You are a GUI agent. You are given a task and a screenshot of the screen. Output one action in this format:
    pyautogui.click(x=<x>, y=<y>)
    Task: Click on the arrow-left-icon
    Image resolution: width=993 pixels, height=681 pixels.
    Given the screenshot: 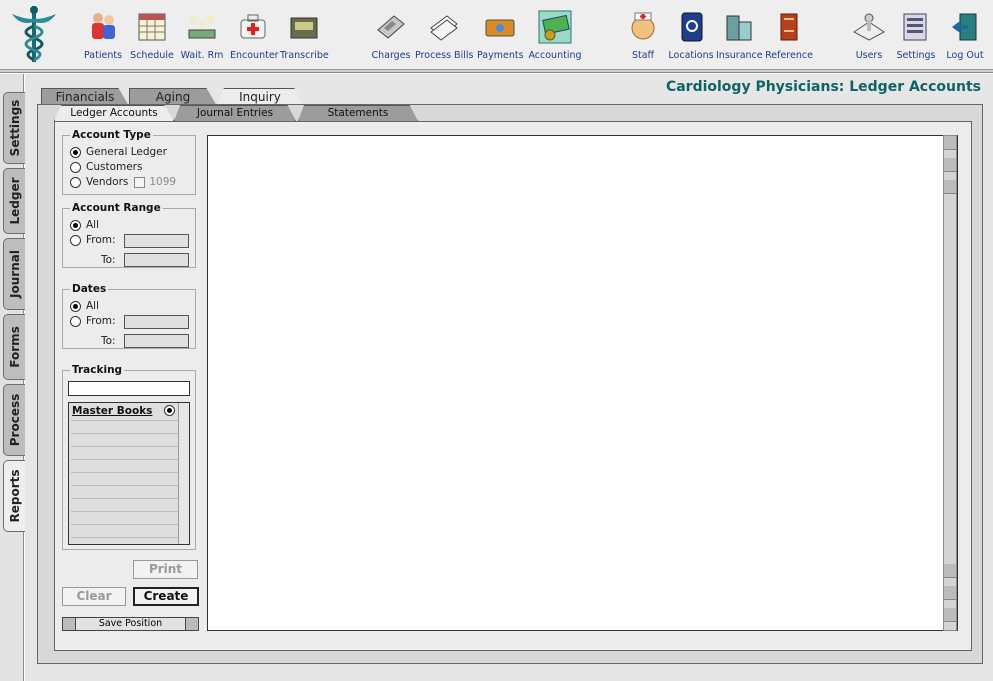 What is the action you would take?
    pyautogui.click(x=69, y=624)
    